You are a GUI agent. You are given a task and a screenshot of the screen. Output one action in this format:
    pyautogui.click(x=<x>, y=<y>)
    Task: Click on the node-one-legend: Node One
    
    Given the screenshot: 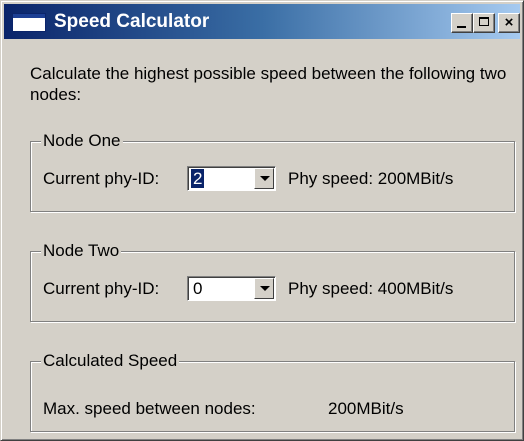 What is the action you would take?
    pyautogui.click(x=82, y=141)
    